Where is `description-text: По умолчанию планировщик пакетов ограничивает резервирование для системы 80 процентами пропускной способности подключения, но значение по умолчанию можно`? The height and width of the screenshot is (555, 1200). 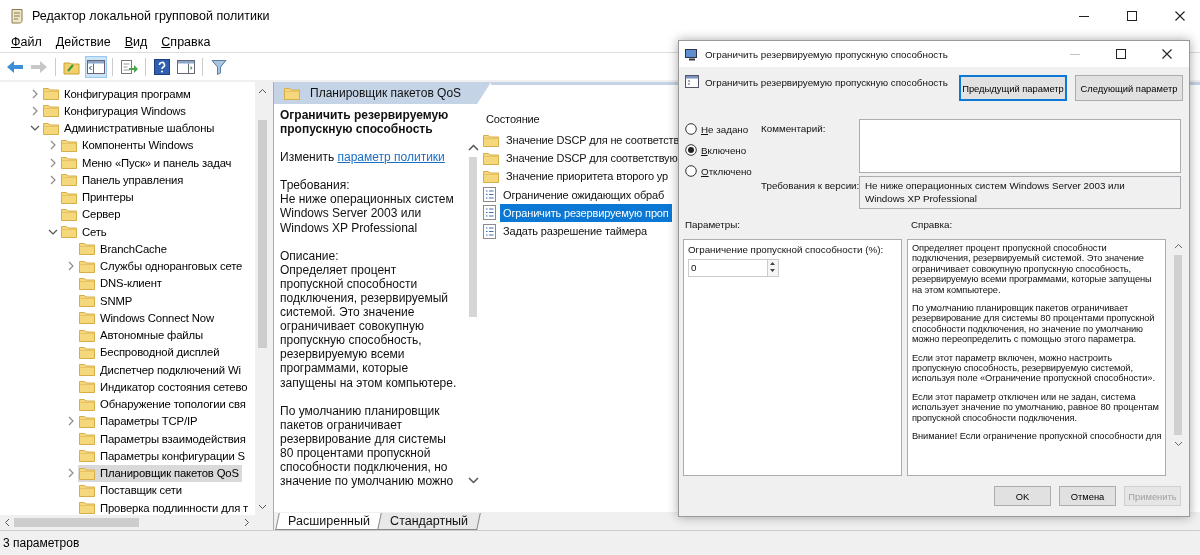
description-text: По умолчанию планировщик пакетов ограничивает резервирование для системы 80 процентами пропускной способности подключения, но значение по умолчанию можно is located at coordinates (367, 446).